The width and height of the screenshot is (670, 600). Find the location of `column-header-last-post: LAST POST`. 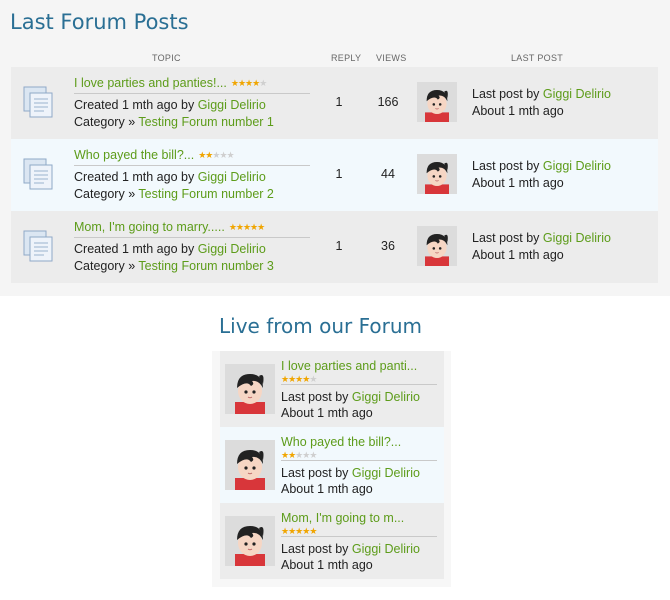

column-header-last-post: LAST POST is located at coordinates (537, 58).